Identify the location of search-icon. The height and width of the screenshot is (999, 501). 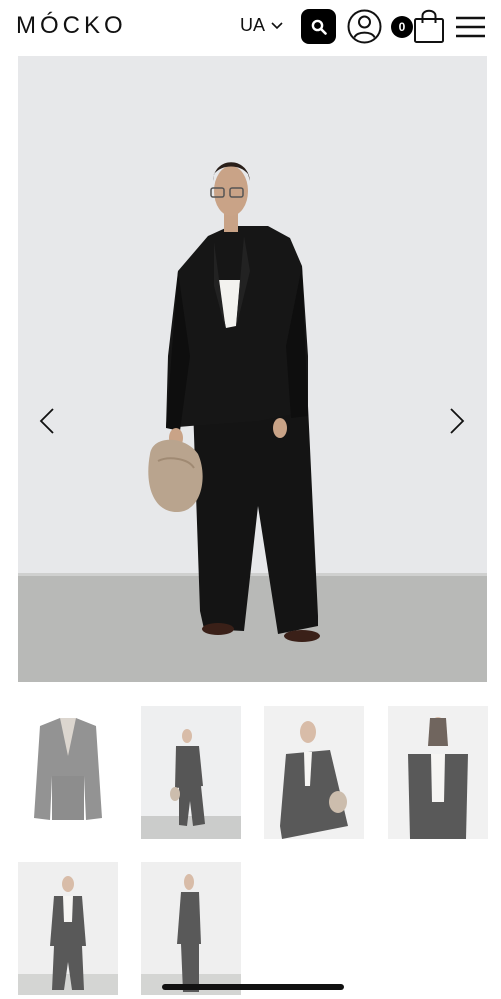
(319, 27).